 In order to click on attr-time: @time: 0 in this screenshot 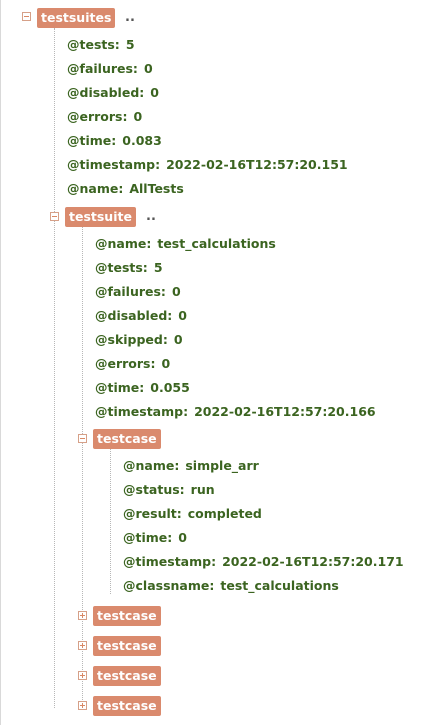, I will do `click(155, 537)`.